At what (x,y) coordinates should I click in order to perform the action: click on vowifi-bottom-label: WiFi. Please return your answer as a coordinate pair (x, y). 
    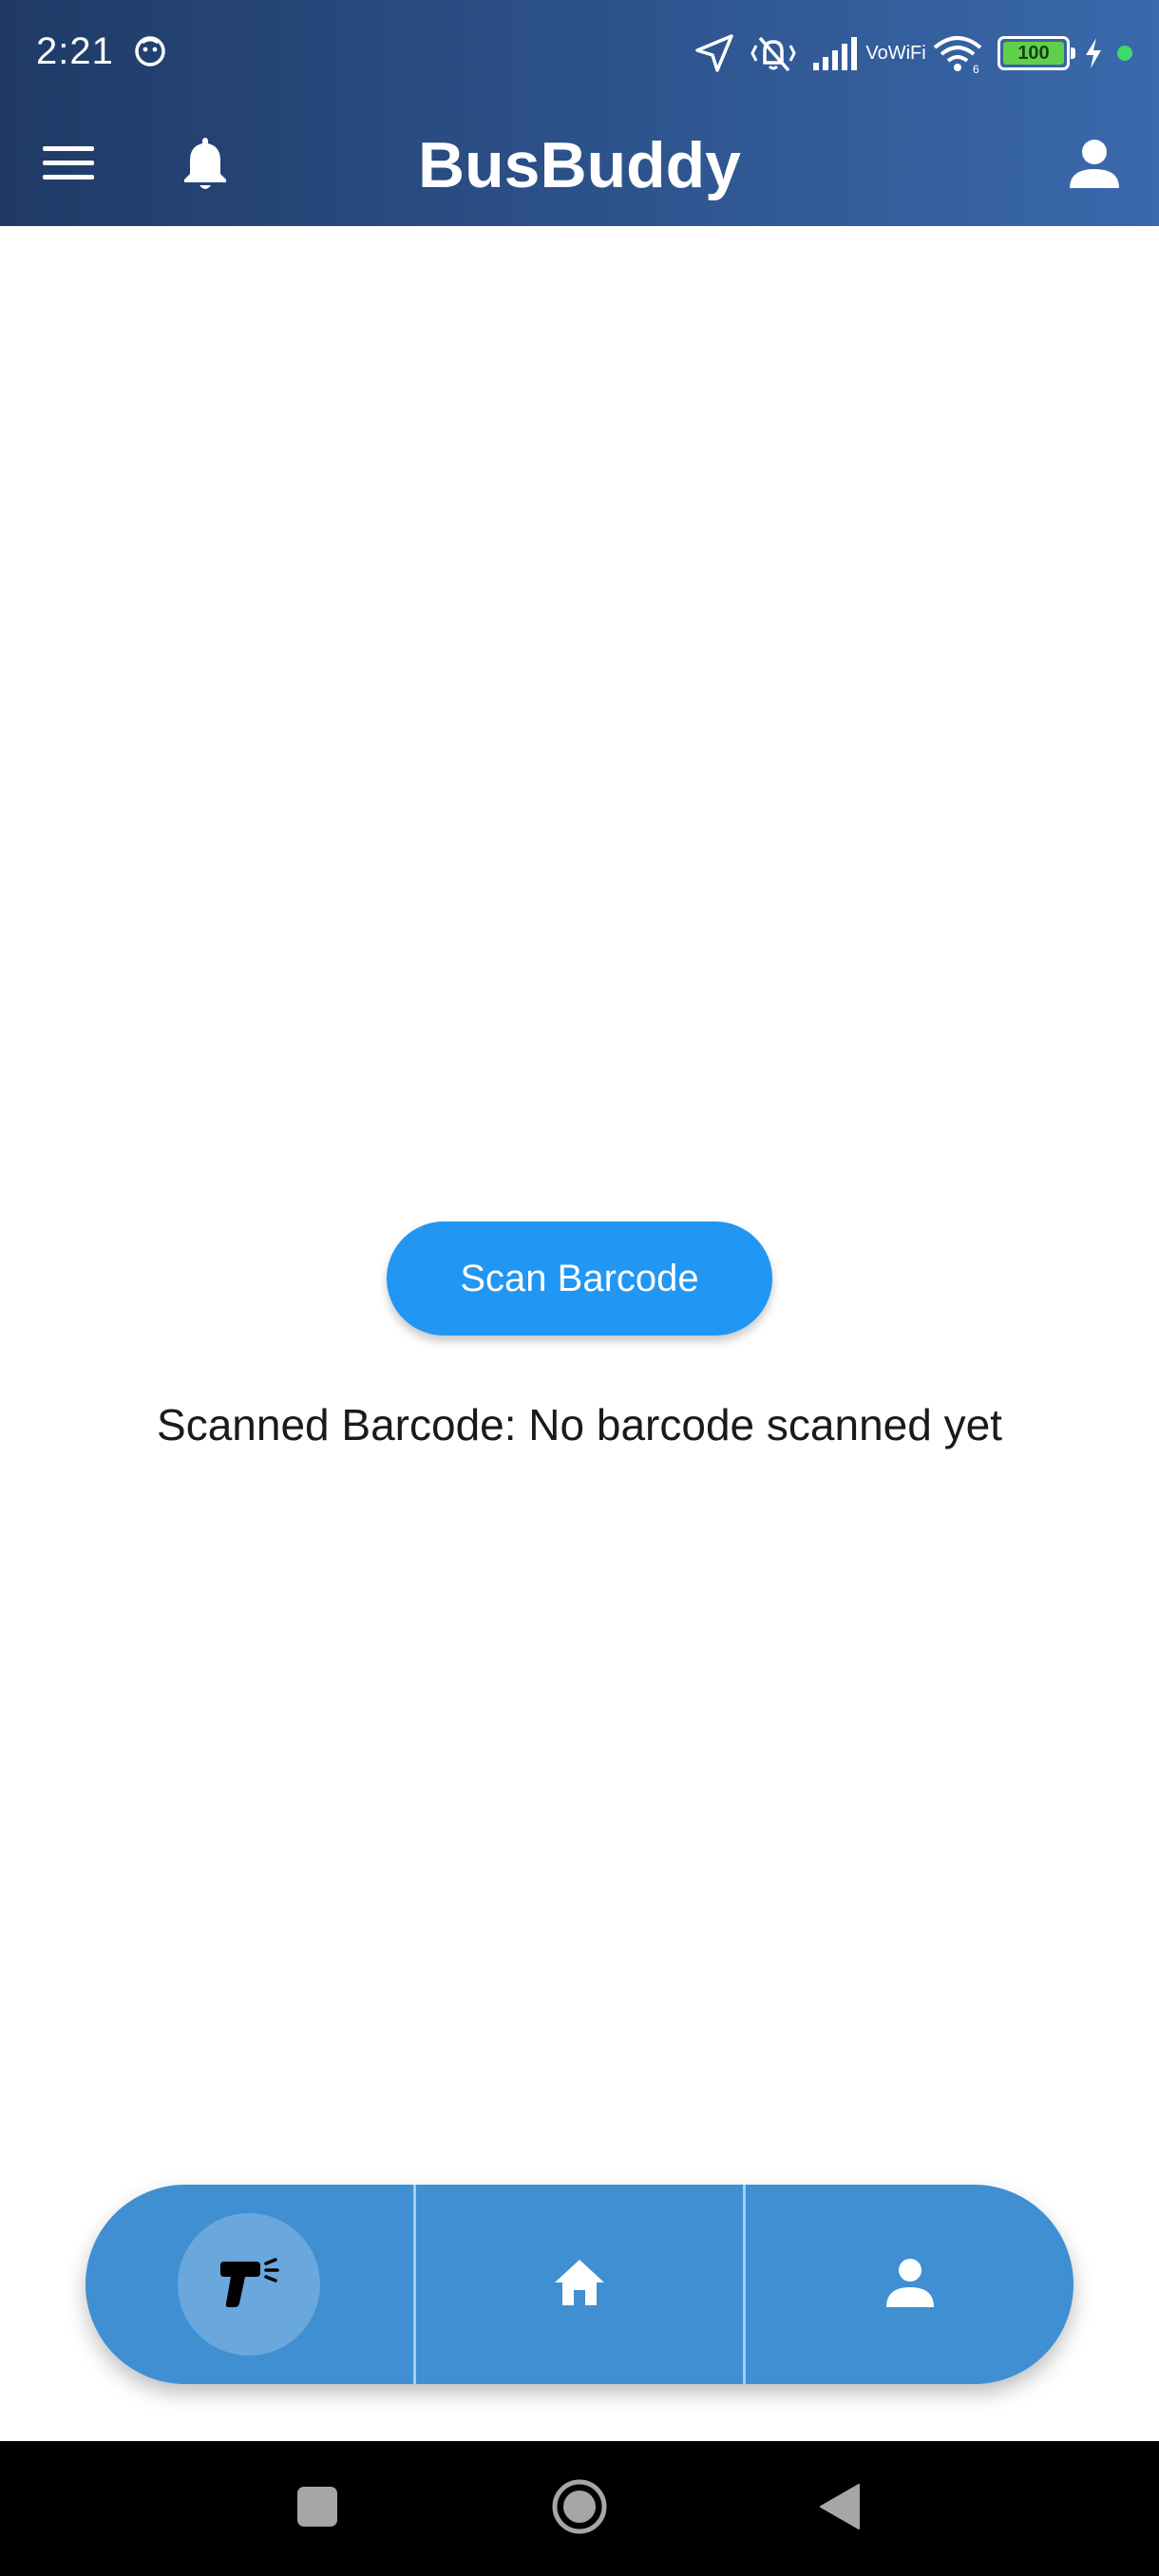
    Looking at the image, I should click on (906, 53).